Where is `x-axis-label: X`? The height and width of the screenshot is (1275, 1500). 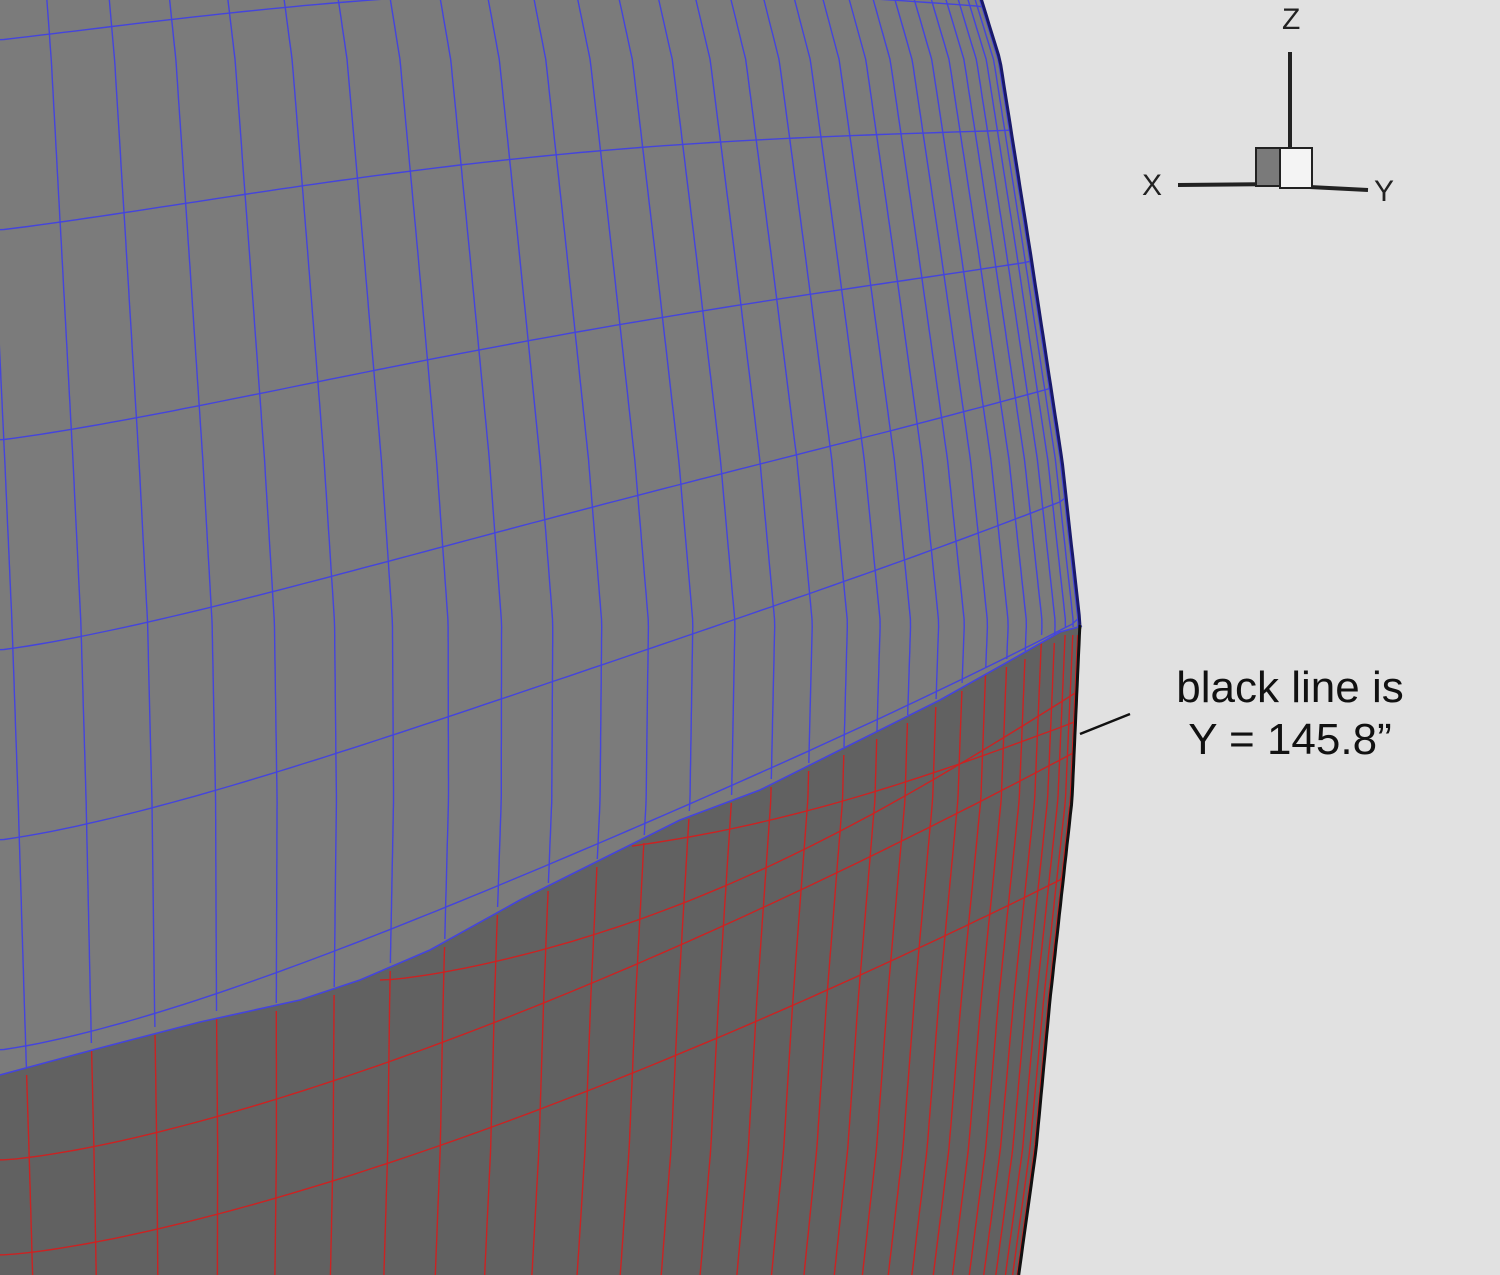 x-axis-label: X is located at coordinates (1152, 185).